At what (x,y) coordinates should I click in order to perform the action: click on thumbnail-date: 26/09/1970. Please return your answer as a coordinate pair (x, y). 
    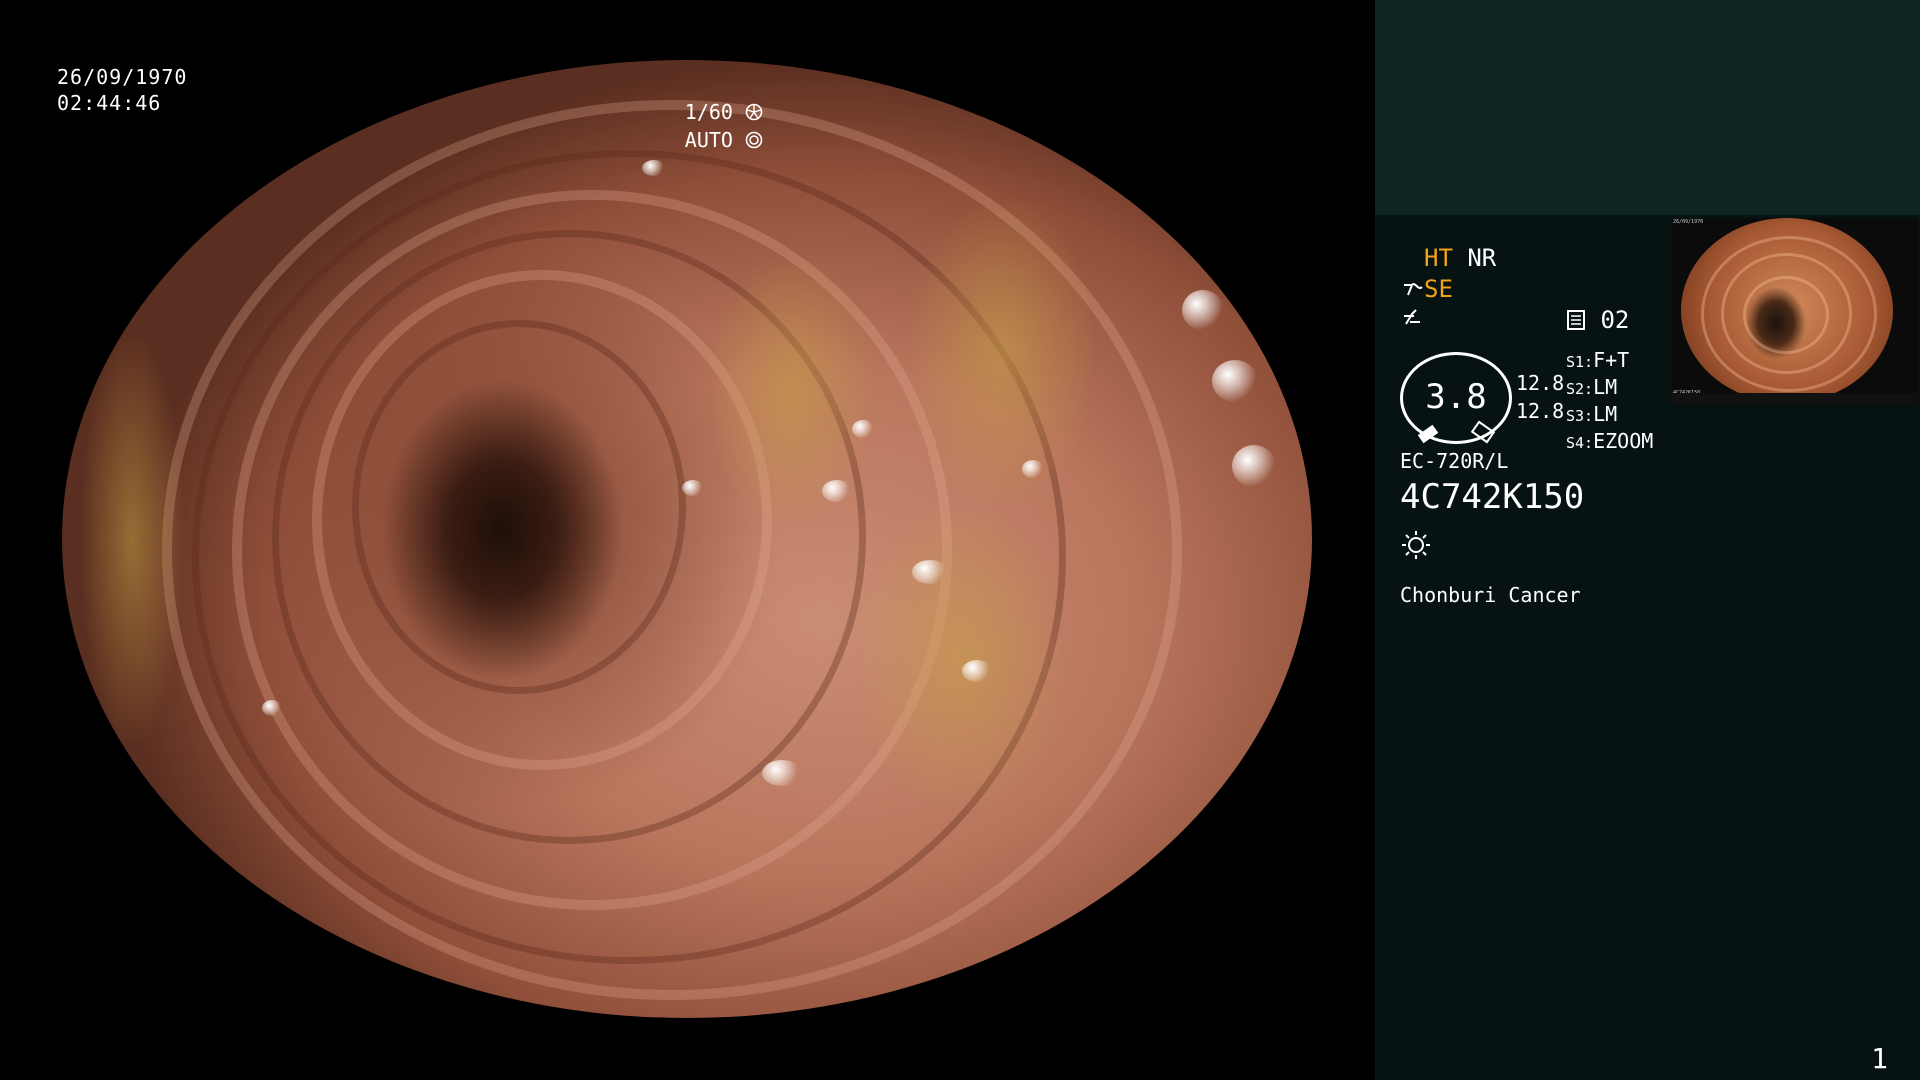
    Looking at the image, I should click on (1688, 222).